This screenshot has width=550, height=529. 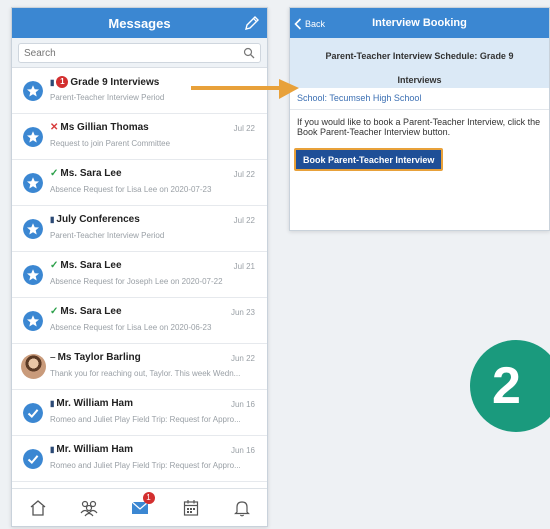 I want to click on tab-bar: 1, so click(x=139, y=507).